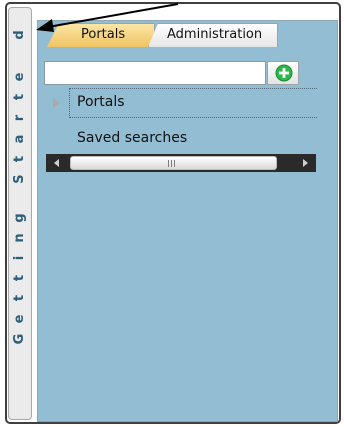 The image size is (344, 427). Describe the element at coordinates (19, 218) in the screenshot. I see `rail-letter: g` at that location.